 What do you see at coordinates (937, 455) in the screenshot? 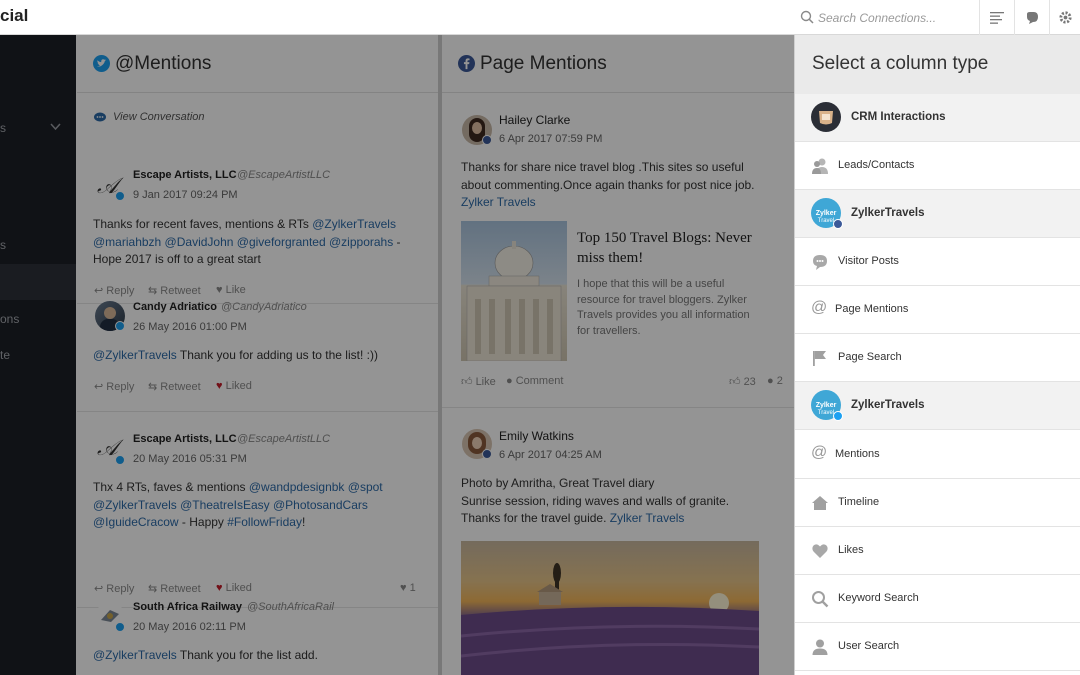
I see `column-type-mentions: @ Mentions` at bounding box center [937, 455].